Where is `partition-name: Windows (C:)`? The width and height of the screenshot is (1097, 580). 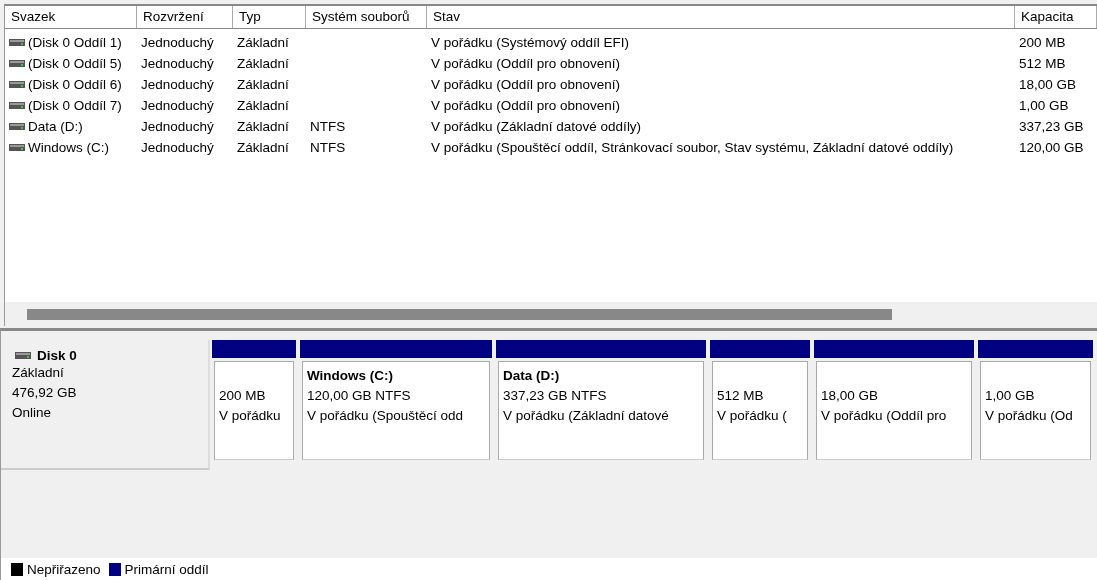 partition-name: Windows (C:) is located at coordinates (351, 376).